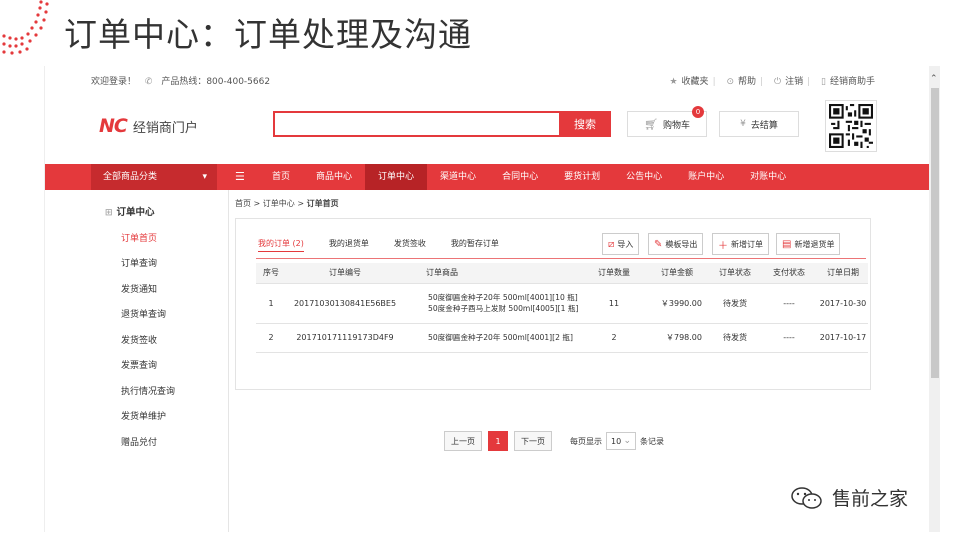  What do you see at coordinates (533, 441) in the screenshot?
I see `next-page-button: 下一页` at bounding box center [533, 441].